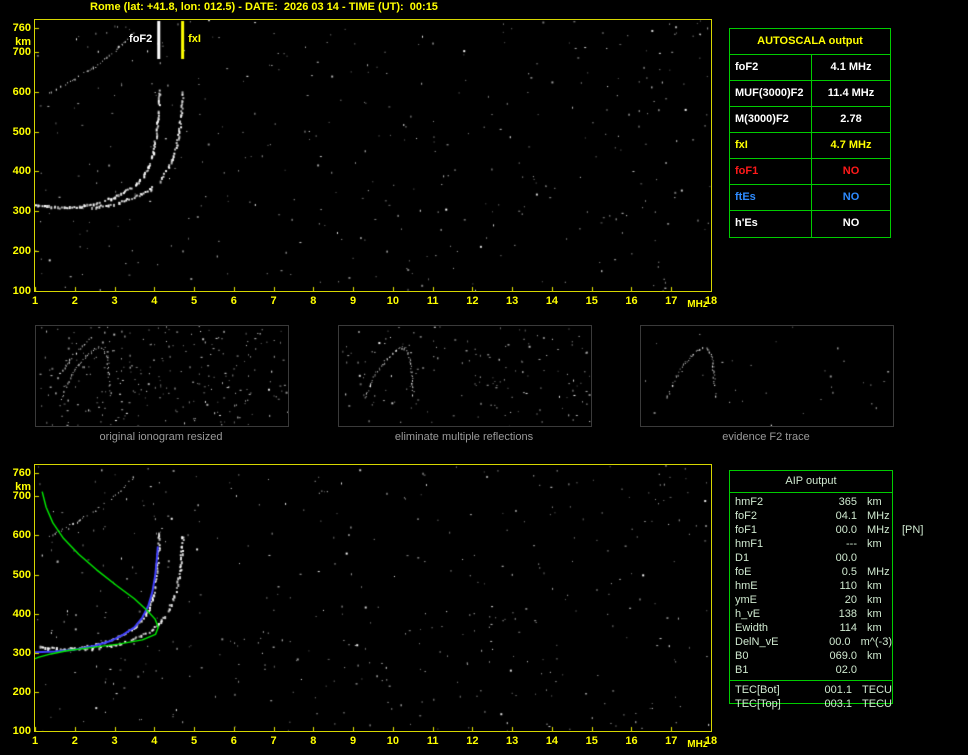  I want to click on table-row: D1 00.0, so click(811, 559).